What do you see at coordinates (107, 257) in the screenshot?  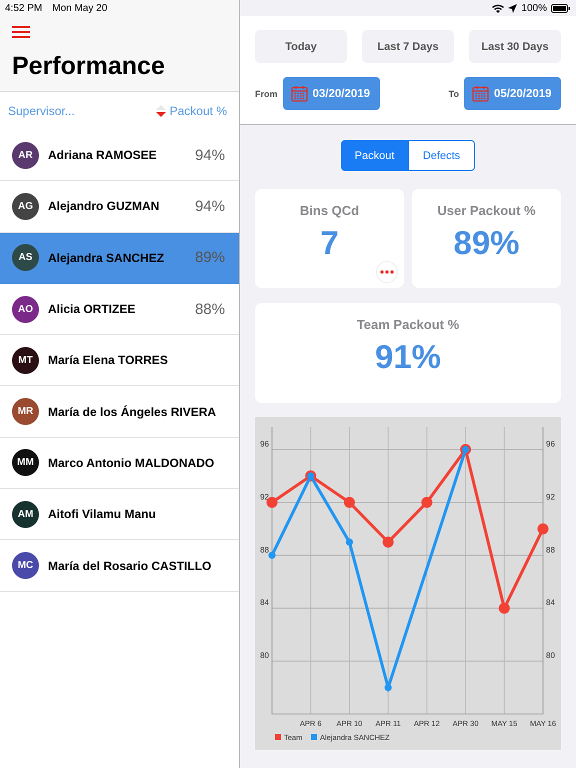 I see `employee-name: Alejandra SANCHEZ` at bounding box center [107, 257].